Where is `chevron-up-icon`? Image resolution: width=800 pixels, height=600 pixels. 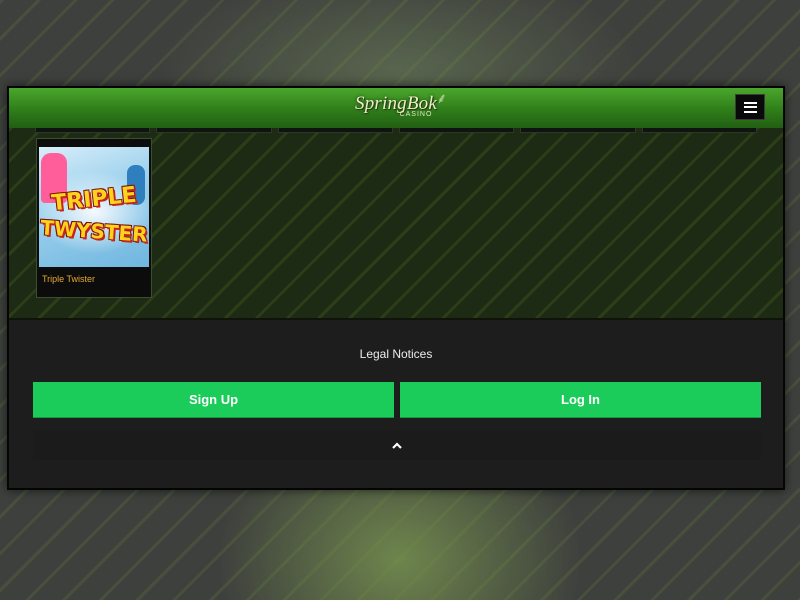 chevron-up-icon is located at coordinates (397, 445).